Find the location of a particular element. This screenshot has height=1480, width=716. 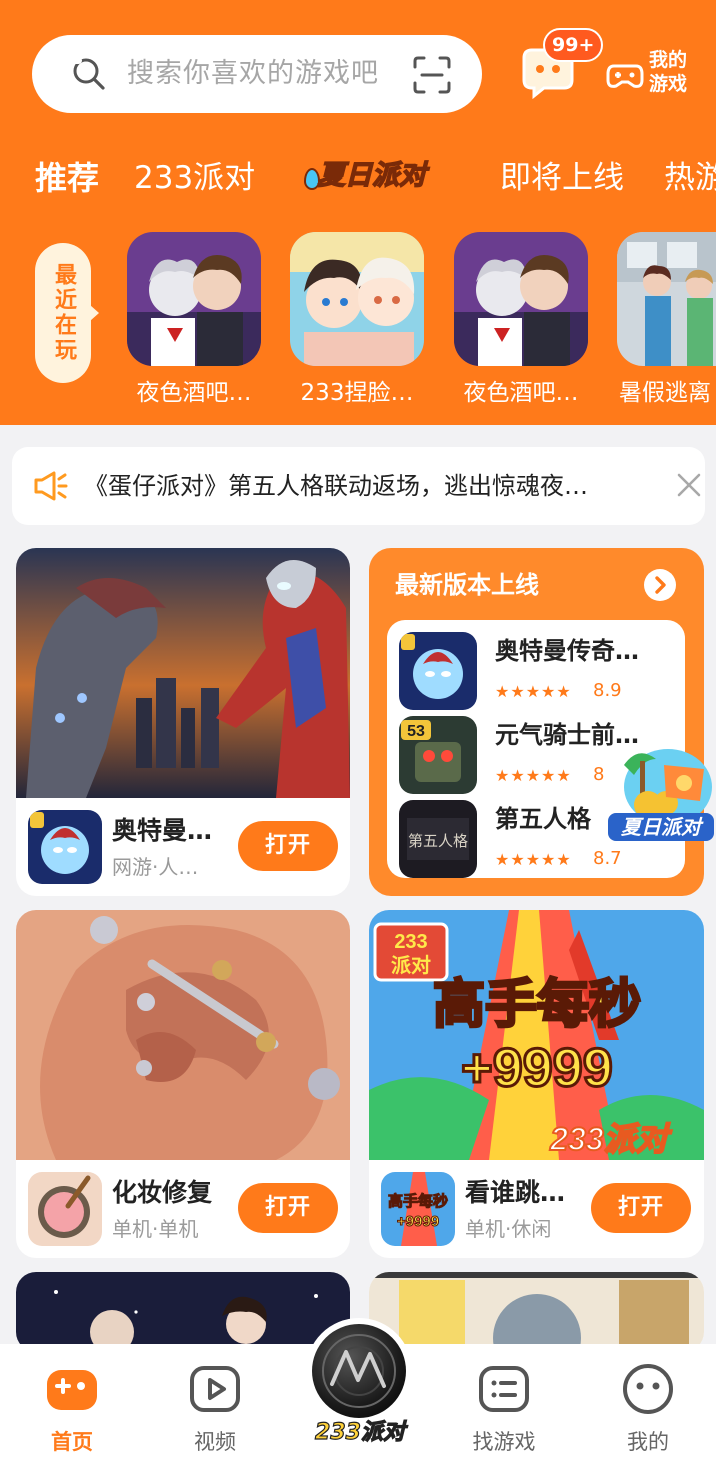

nav-profile-label: 我的 is located at coordinates (648, 1442).